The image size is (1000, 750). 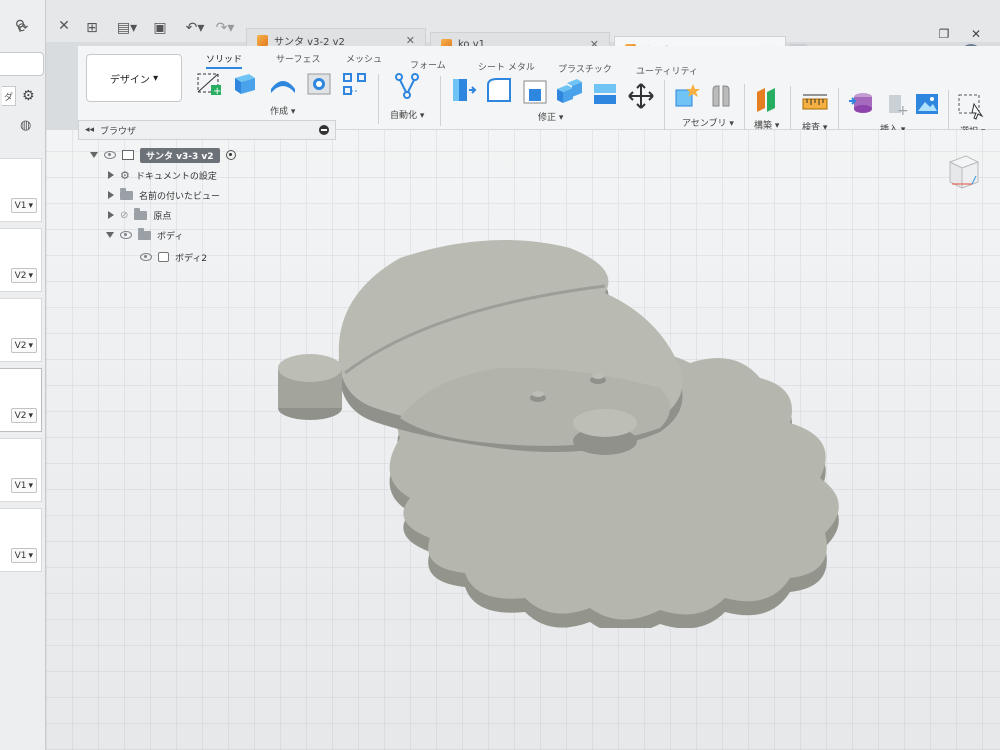 What do you see at coordinates (585, 68) in the screenshot?
I see `tab-plastic: プラスチック` at bounding box center [585, 68].